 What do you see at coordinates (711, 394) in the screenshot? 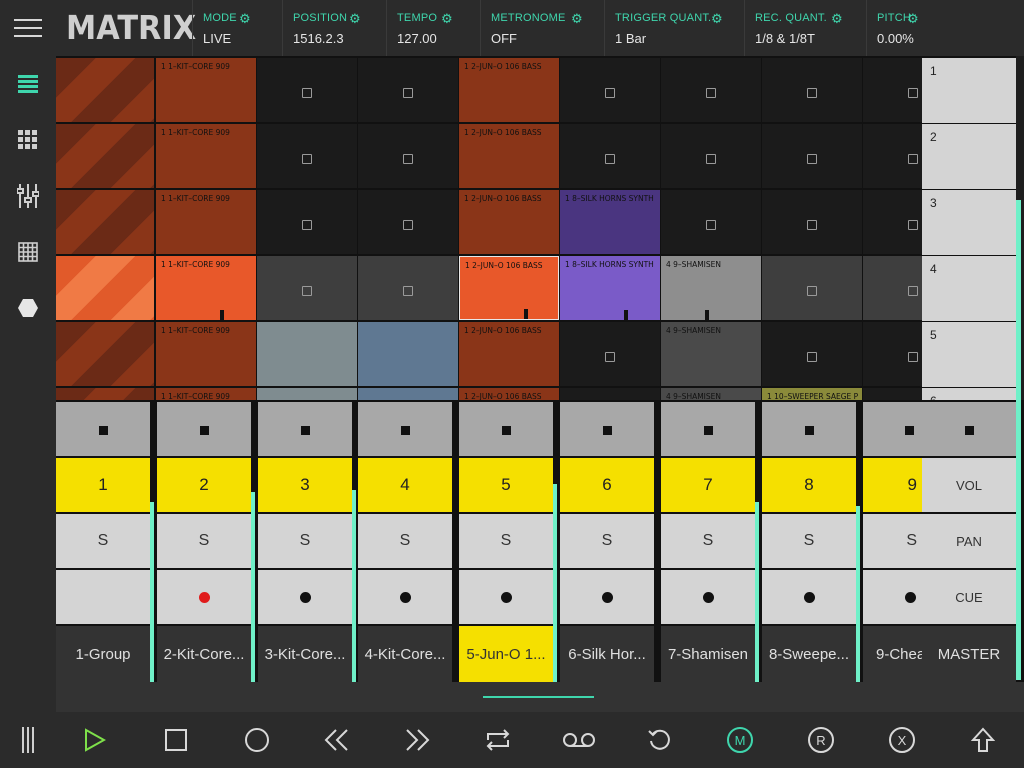
I see `clip: 4 9–SHAMISEN` at bounding box center [711, 394].